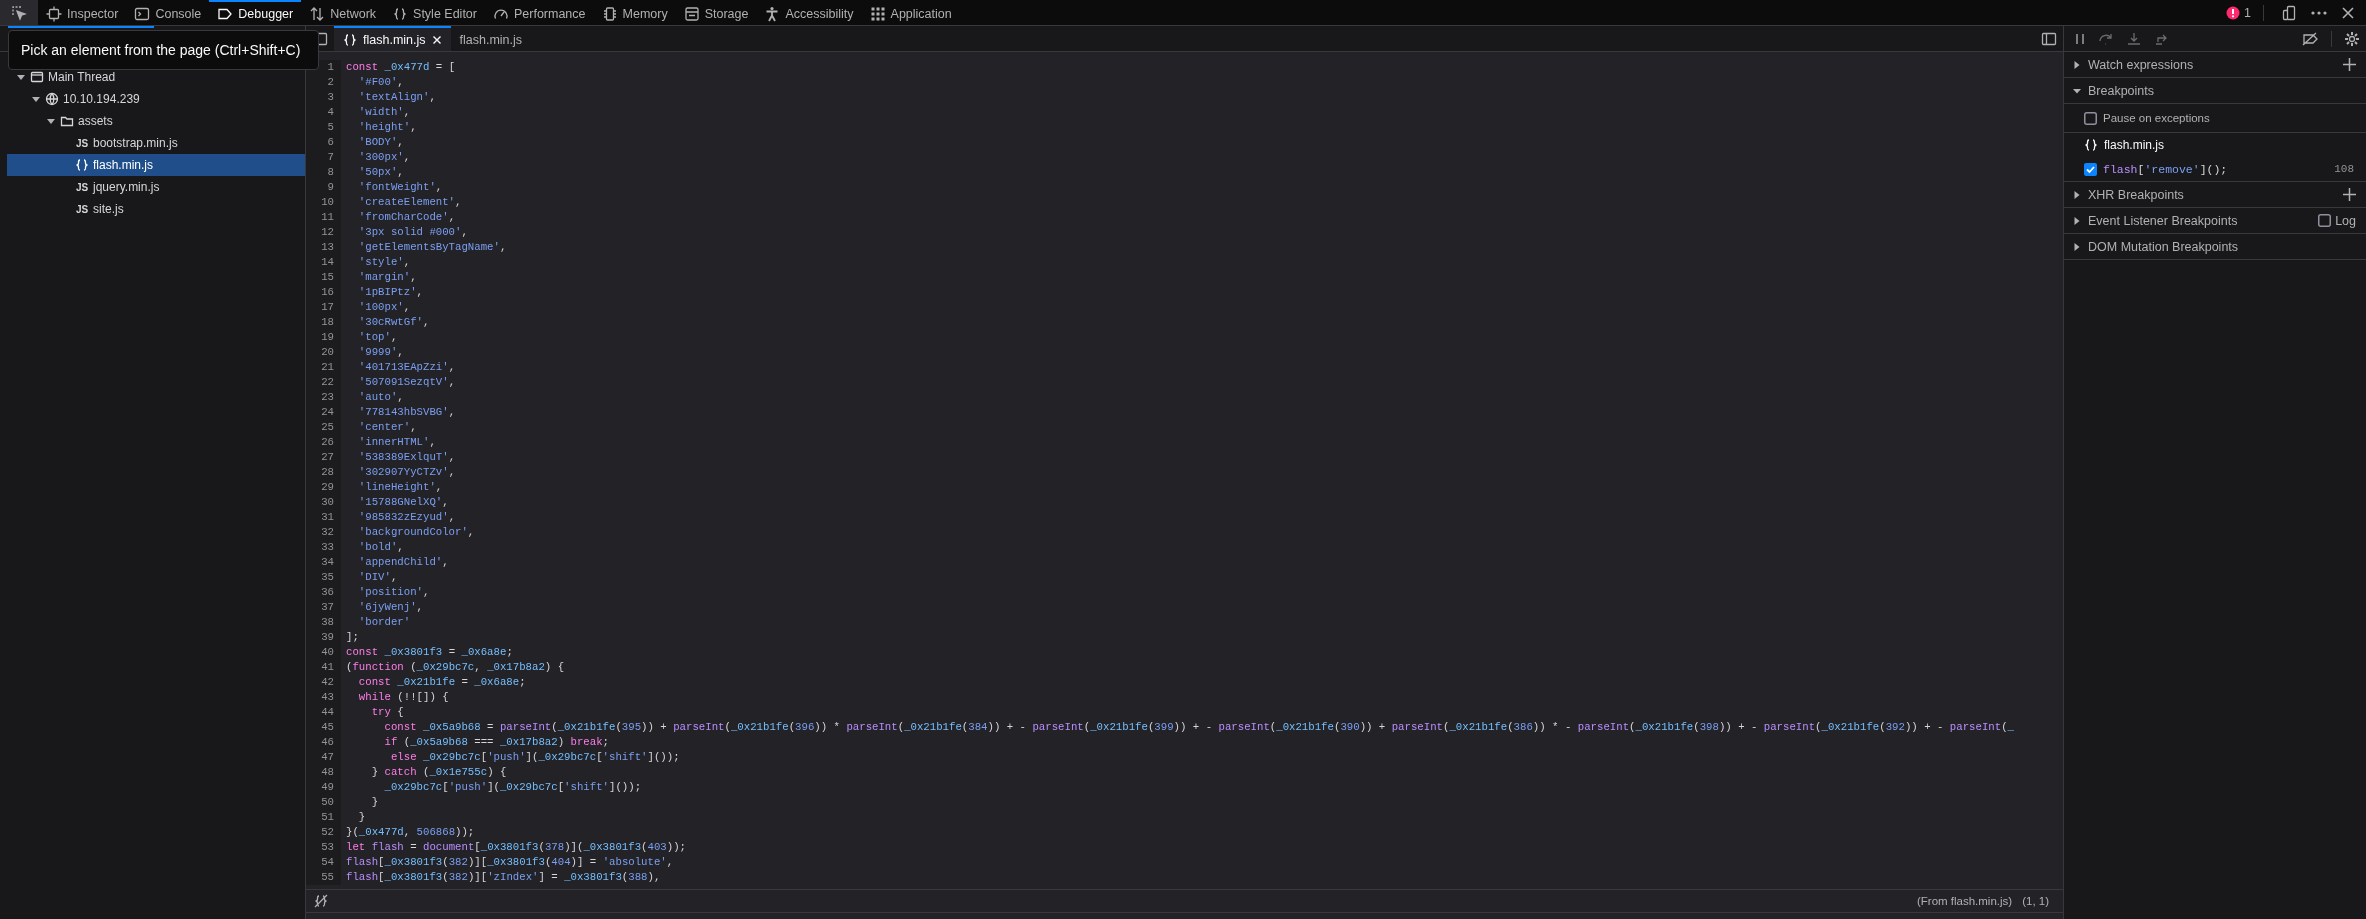 The width and height of the screenshot is (2366, 919). I want to click on line-number: 11, so click(323, 217).